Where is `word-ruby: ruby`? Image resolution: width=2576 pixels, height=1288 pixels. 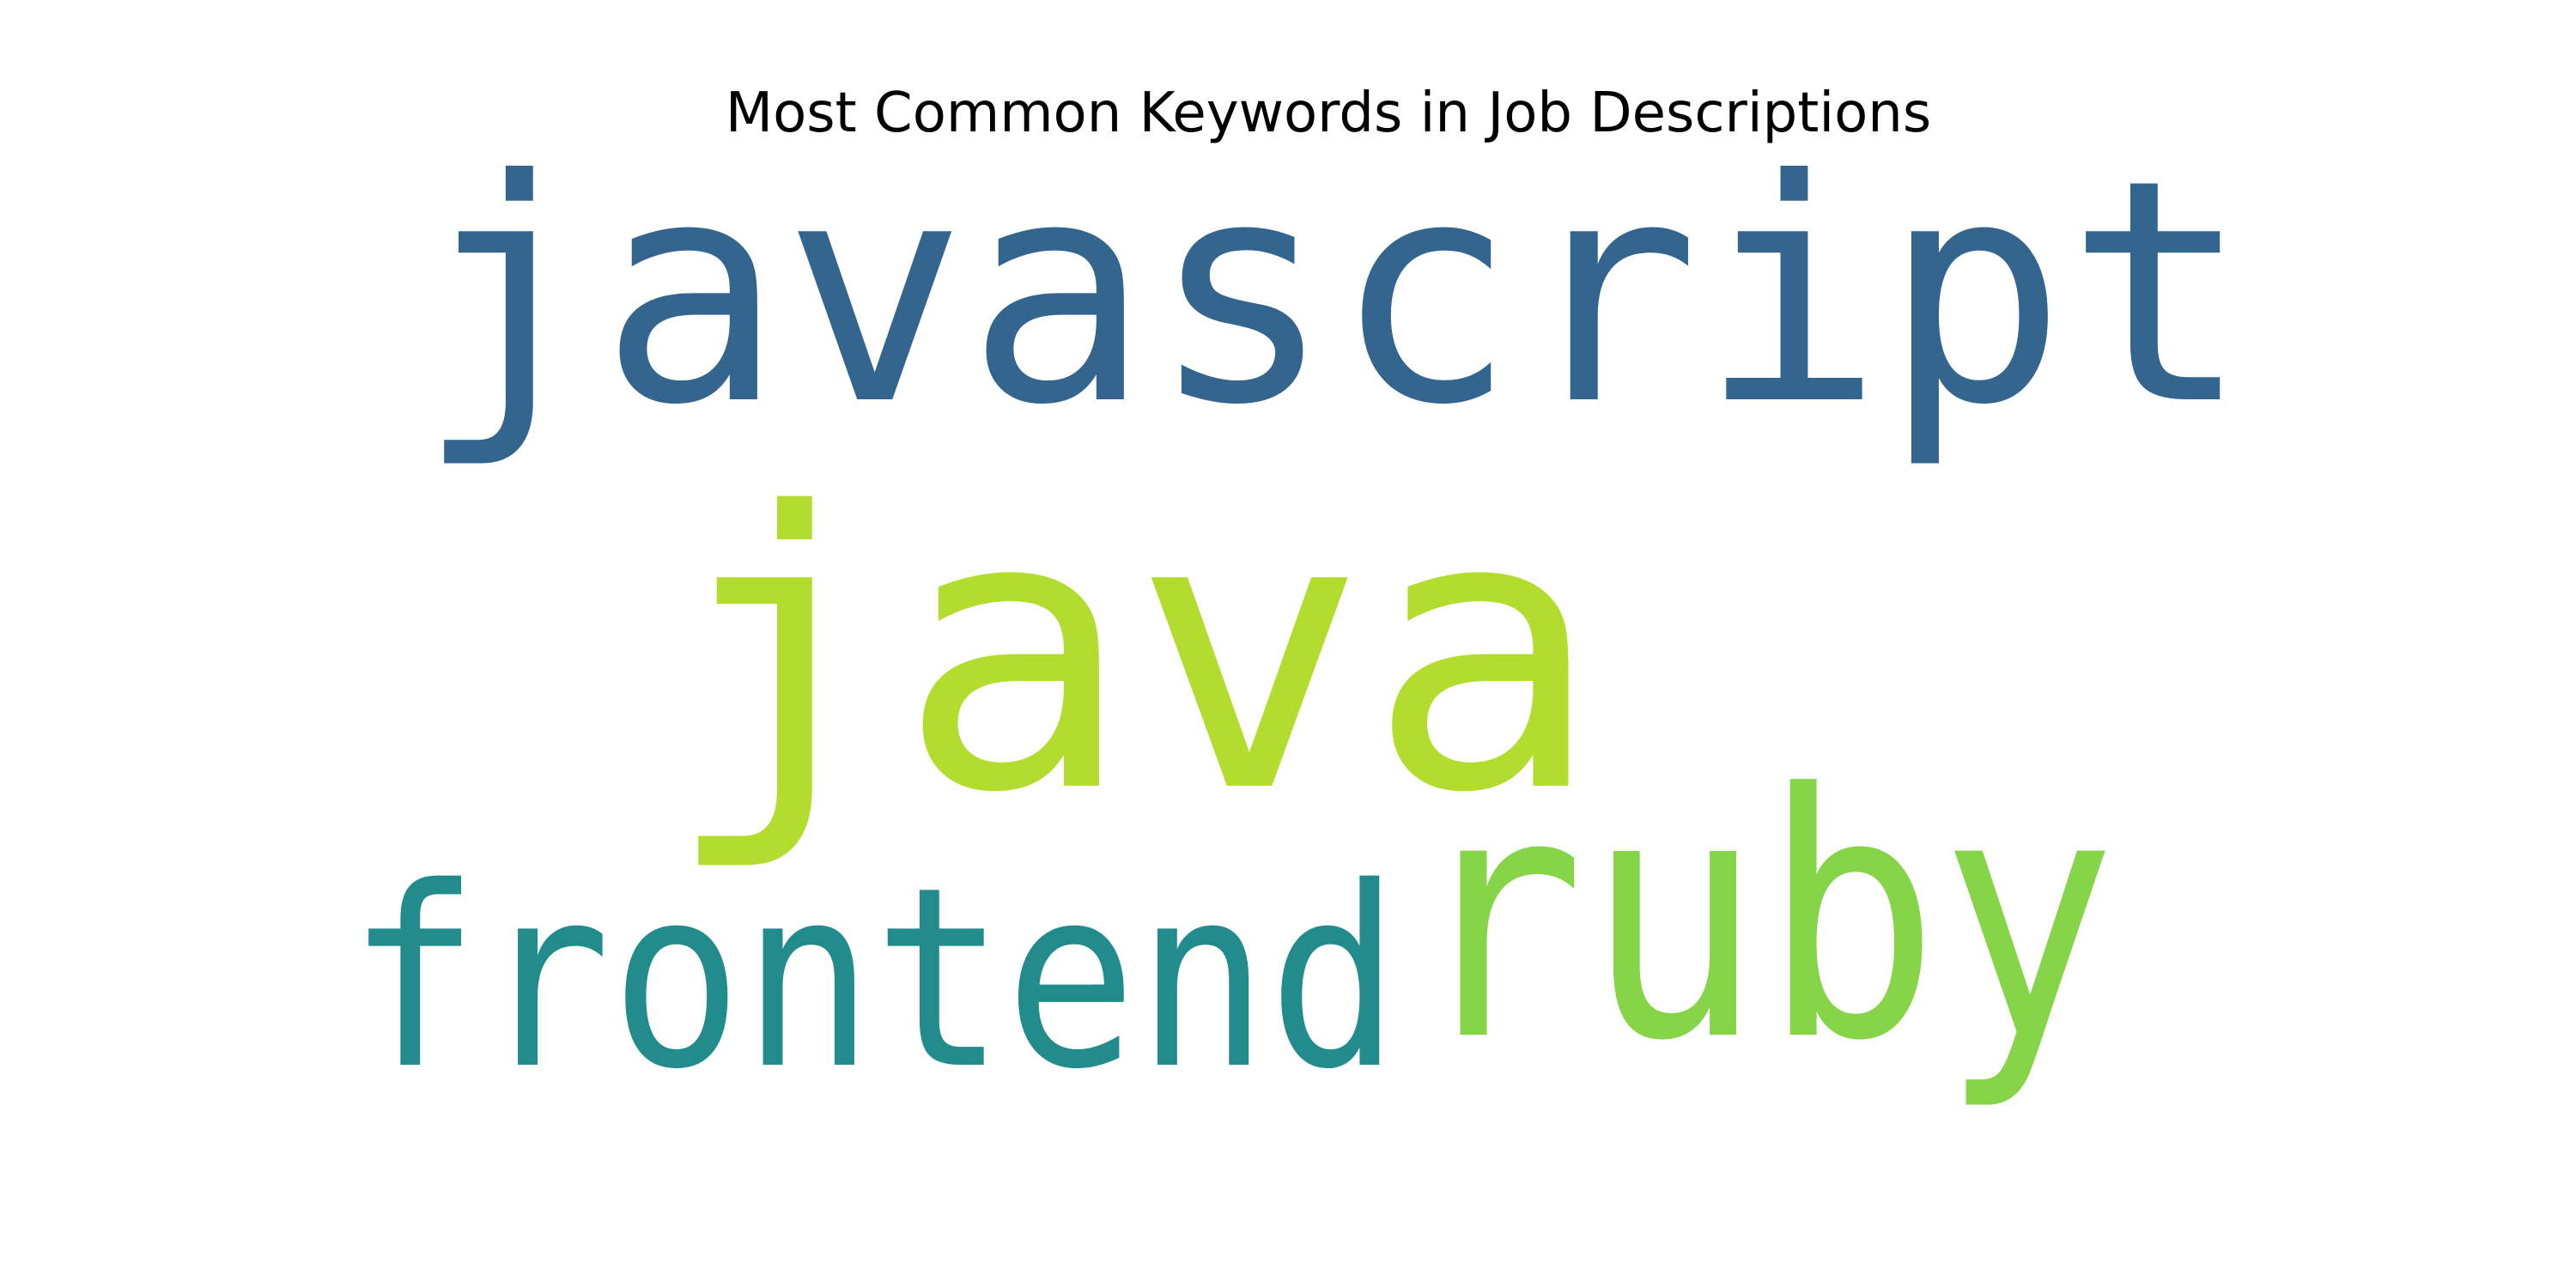 word-ruby: ruby is located at coordinates (1762, 919).